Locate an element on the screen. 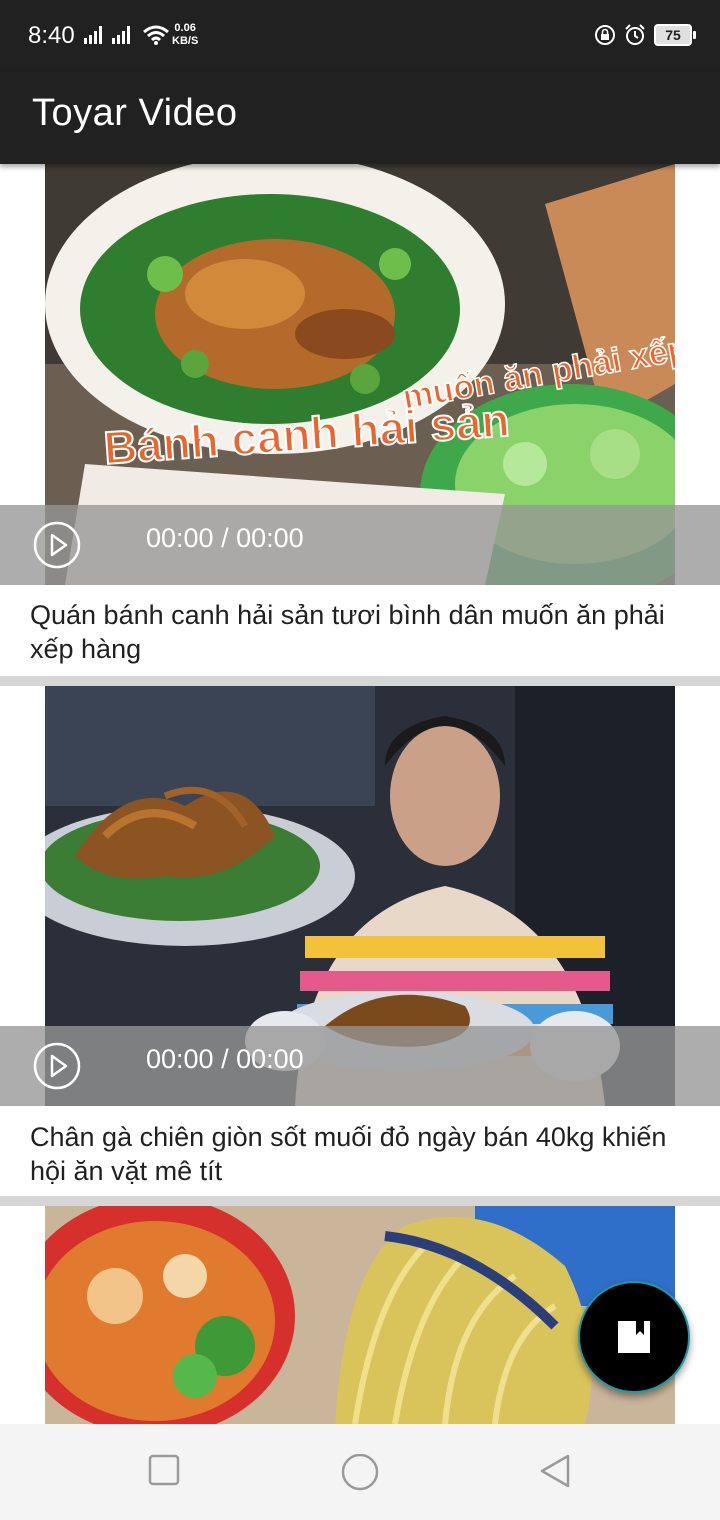 The image size is (720, 1520). net-speed-value: 0.06 is located at coordinates (185, 28).